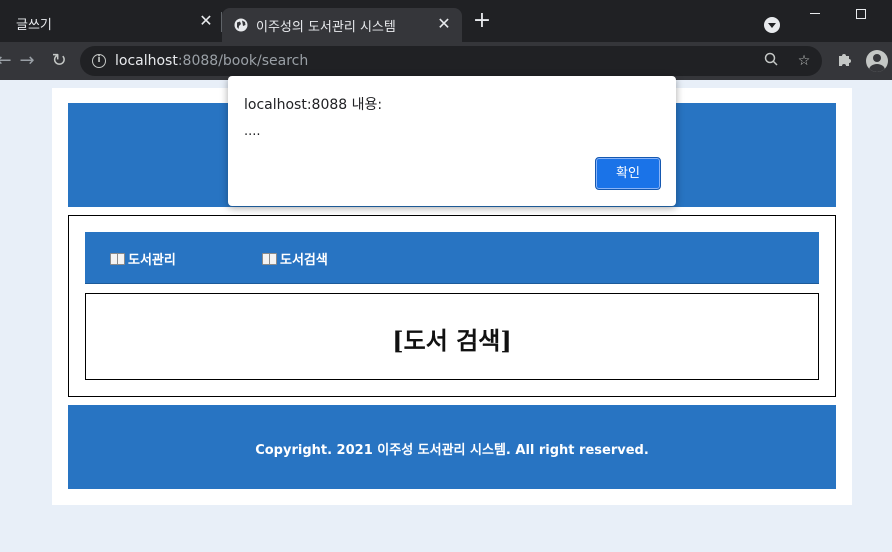 The height and width of the screenshot is (552, 892). What do you see at coordinates (452, 141) in the screenshot?
I see `alert-dialog: localhost:8088 내용: .... 확인` at bounding box center [452, 141].